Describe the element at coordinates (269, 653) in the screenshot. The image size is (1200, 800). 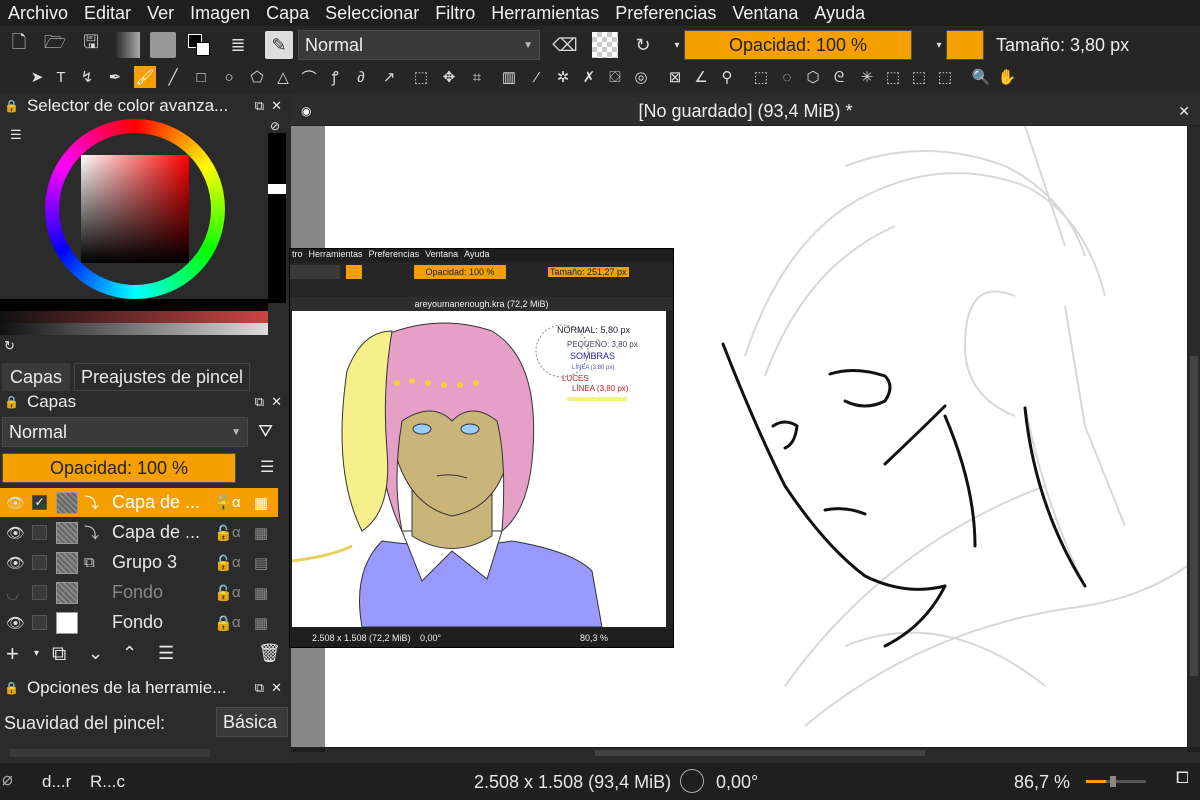
I see `delete-layer-icon: 🗑` at that location.